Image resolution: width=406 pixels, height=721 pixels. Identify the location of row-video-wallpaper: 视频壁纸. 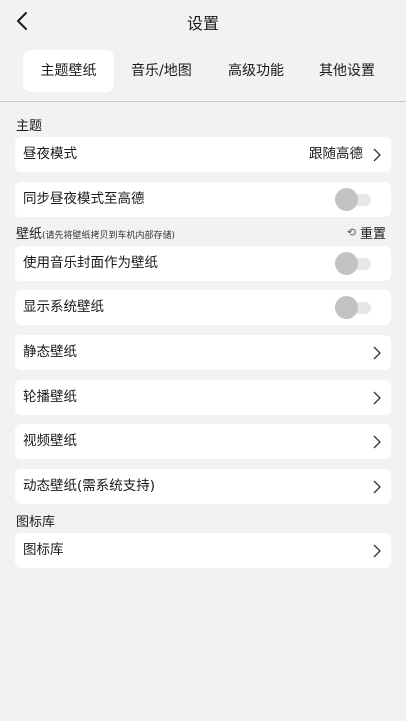
(203, 441).